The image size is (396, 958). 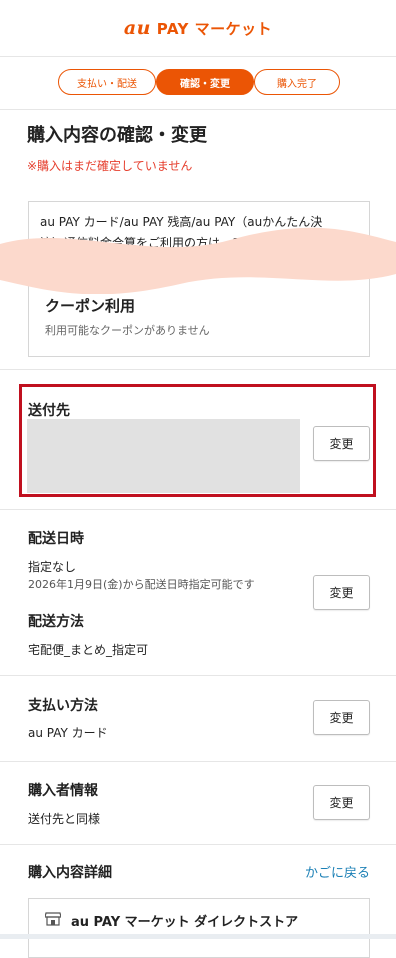 What do you see at coordinates (341, 717) in the screenshot?
I see `change-payment-button: 変更` at bounding box center [341, 717].